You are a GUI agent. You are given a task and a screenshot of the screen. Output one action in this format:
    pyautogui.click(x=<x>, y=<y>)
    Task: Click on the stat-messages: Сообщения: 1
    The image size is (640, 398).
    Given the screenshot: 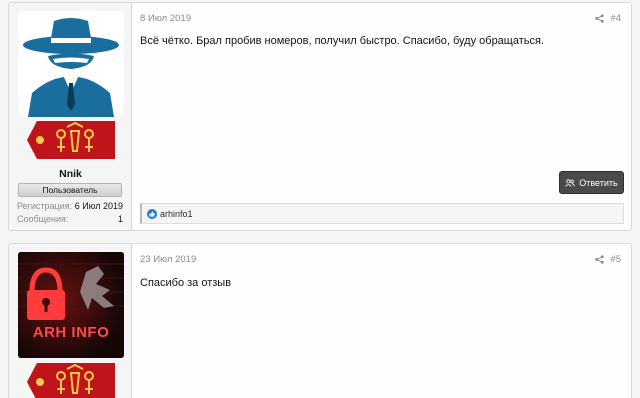 What is the action you would take?
    pyautogui.click(x=70, y=219)
    